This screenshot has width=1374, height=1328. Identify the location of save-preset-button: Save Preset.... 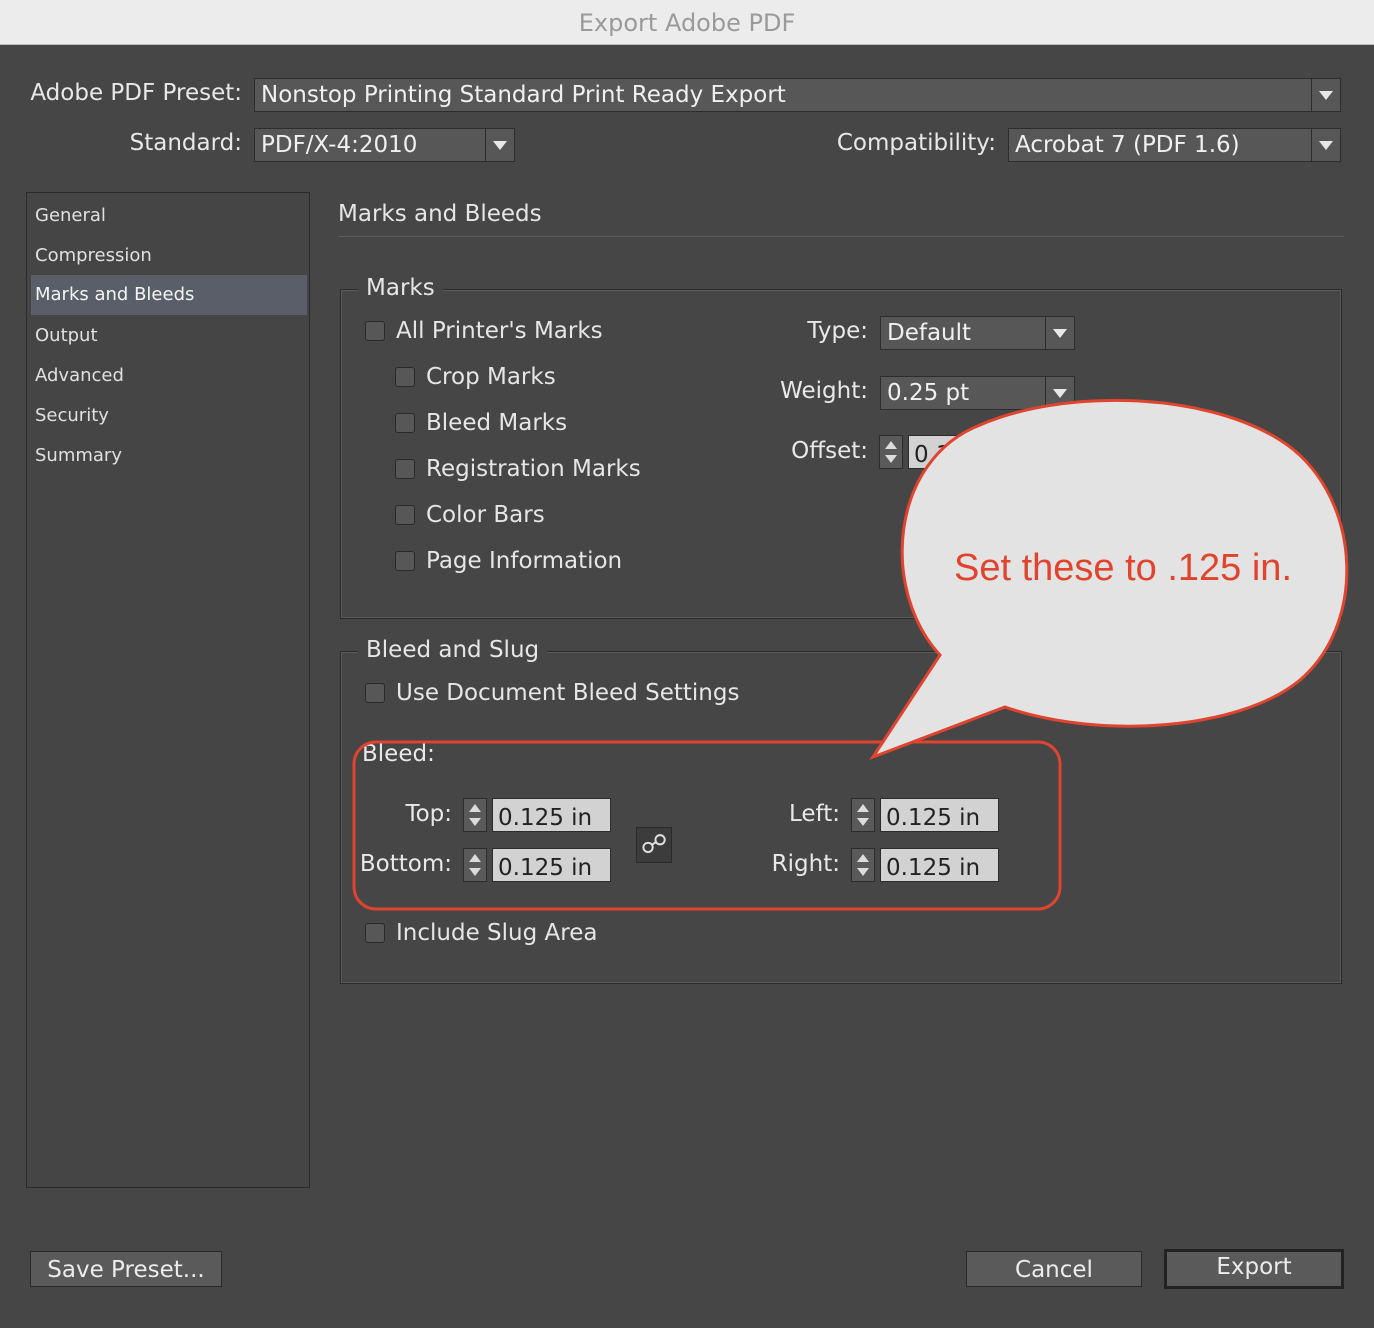
(126, 1269).